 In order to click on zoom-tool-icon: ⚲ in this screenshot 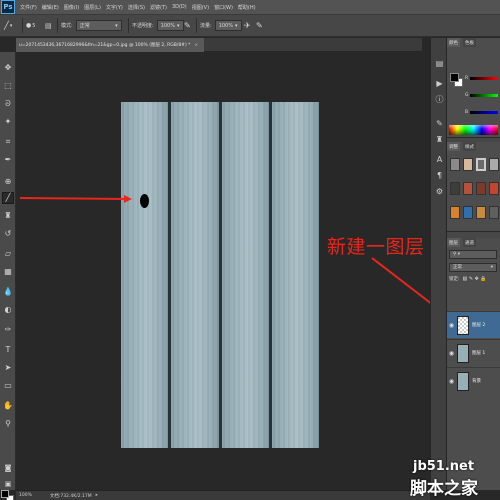, I will do `click(8, 424)`.